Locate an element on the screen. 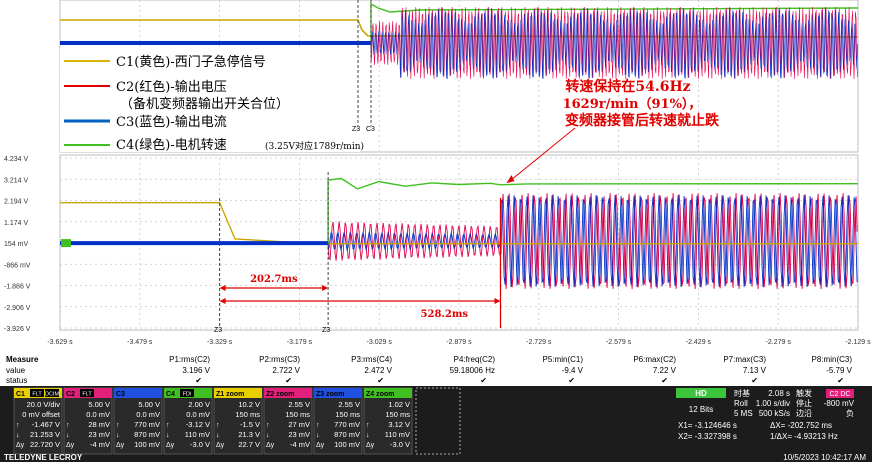  channel-descriptor-z2-zoom: Z2 zoom 2.55 V150 ms27 mV23 mV-4 mV ↑ ↓ Δy is located at coordinates (288, 421).